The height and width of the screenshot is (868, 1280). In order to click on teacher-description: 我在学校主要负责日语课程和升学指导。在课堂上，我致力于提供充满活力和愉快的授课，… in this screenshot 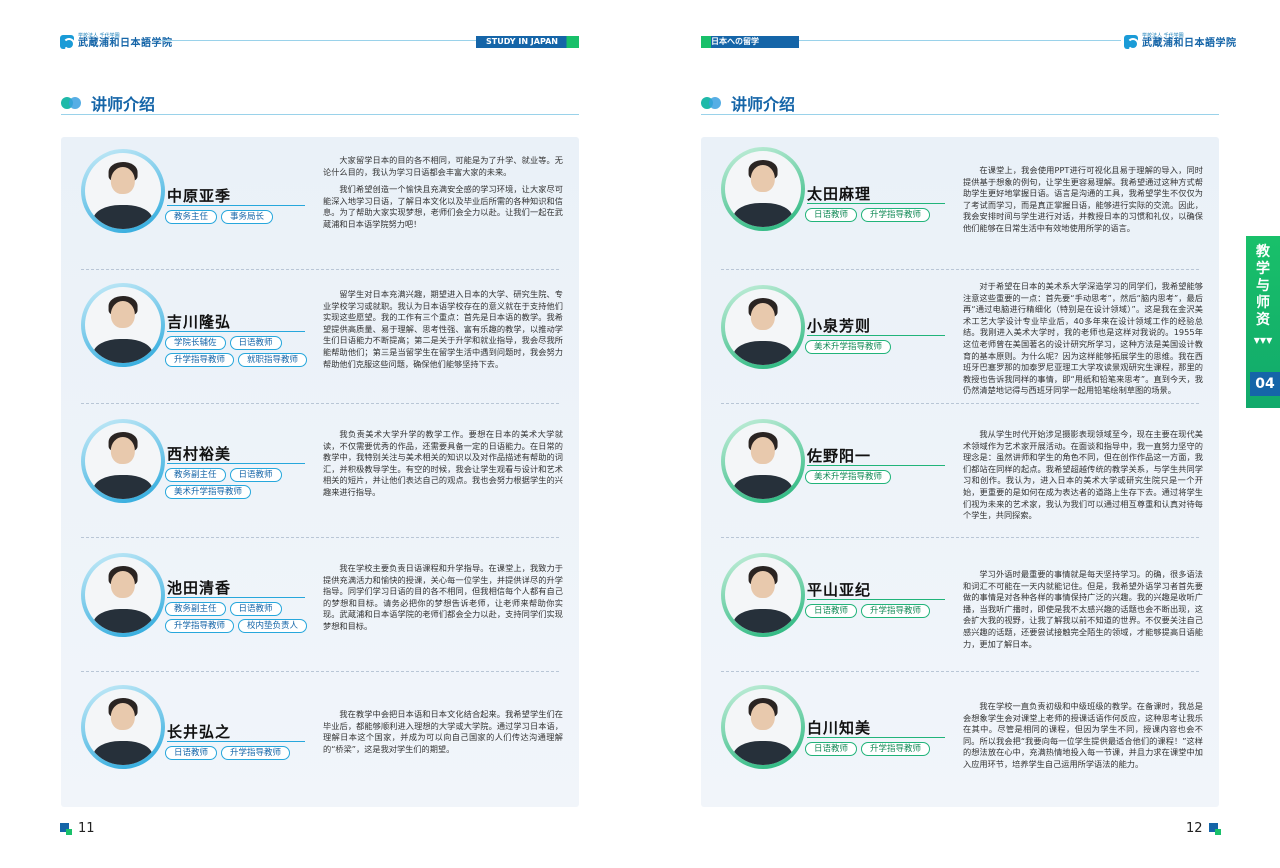, I will do `click(443, 598)`.